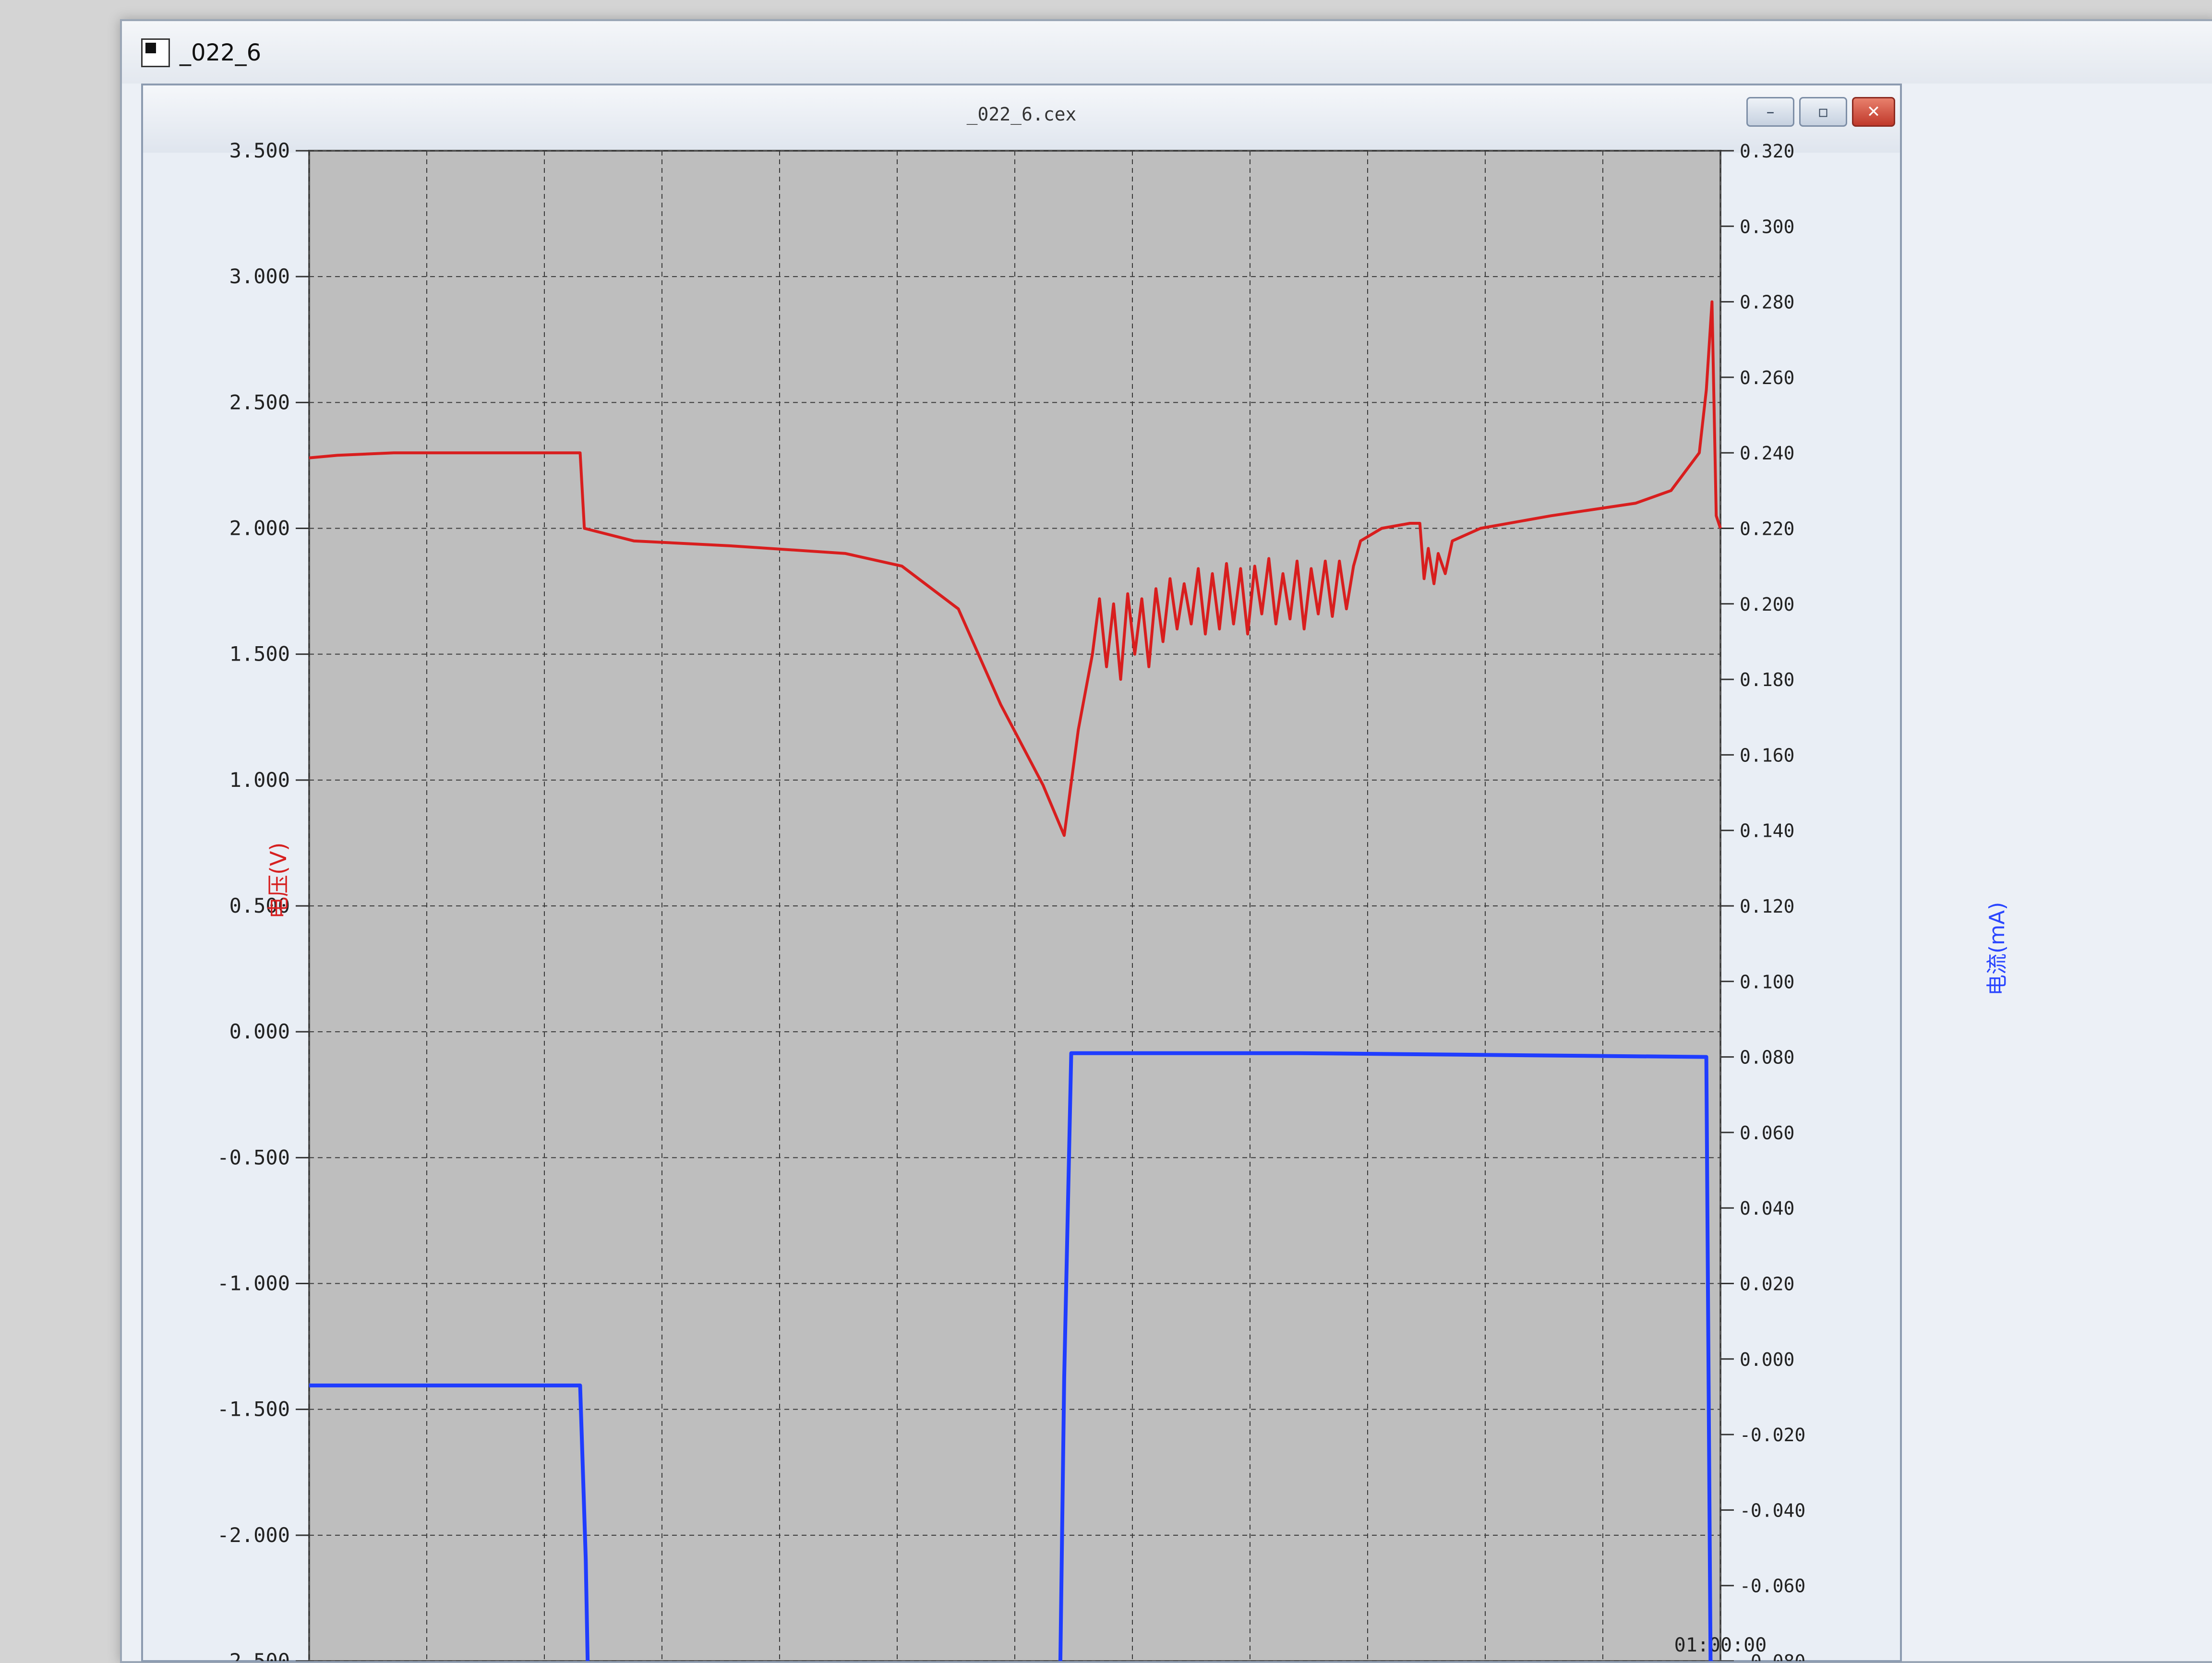 The width and height of the screenshot is (2212, 1663). What do you see at coordinates (254, 1535) in the screenshot?
I see `y-left-tick-label: -2.000` at bounding box center [254, 1535].